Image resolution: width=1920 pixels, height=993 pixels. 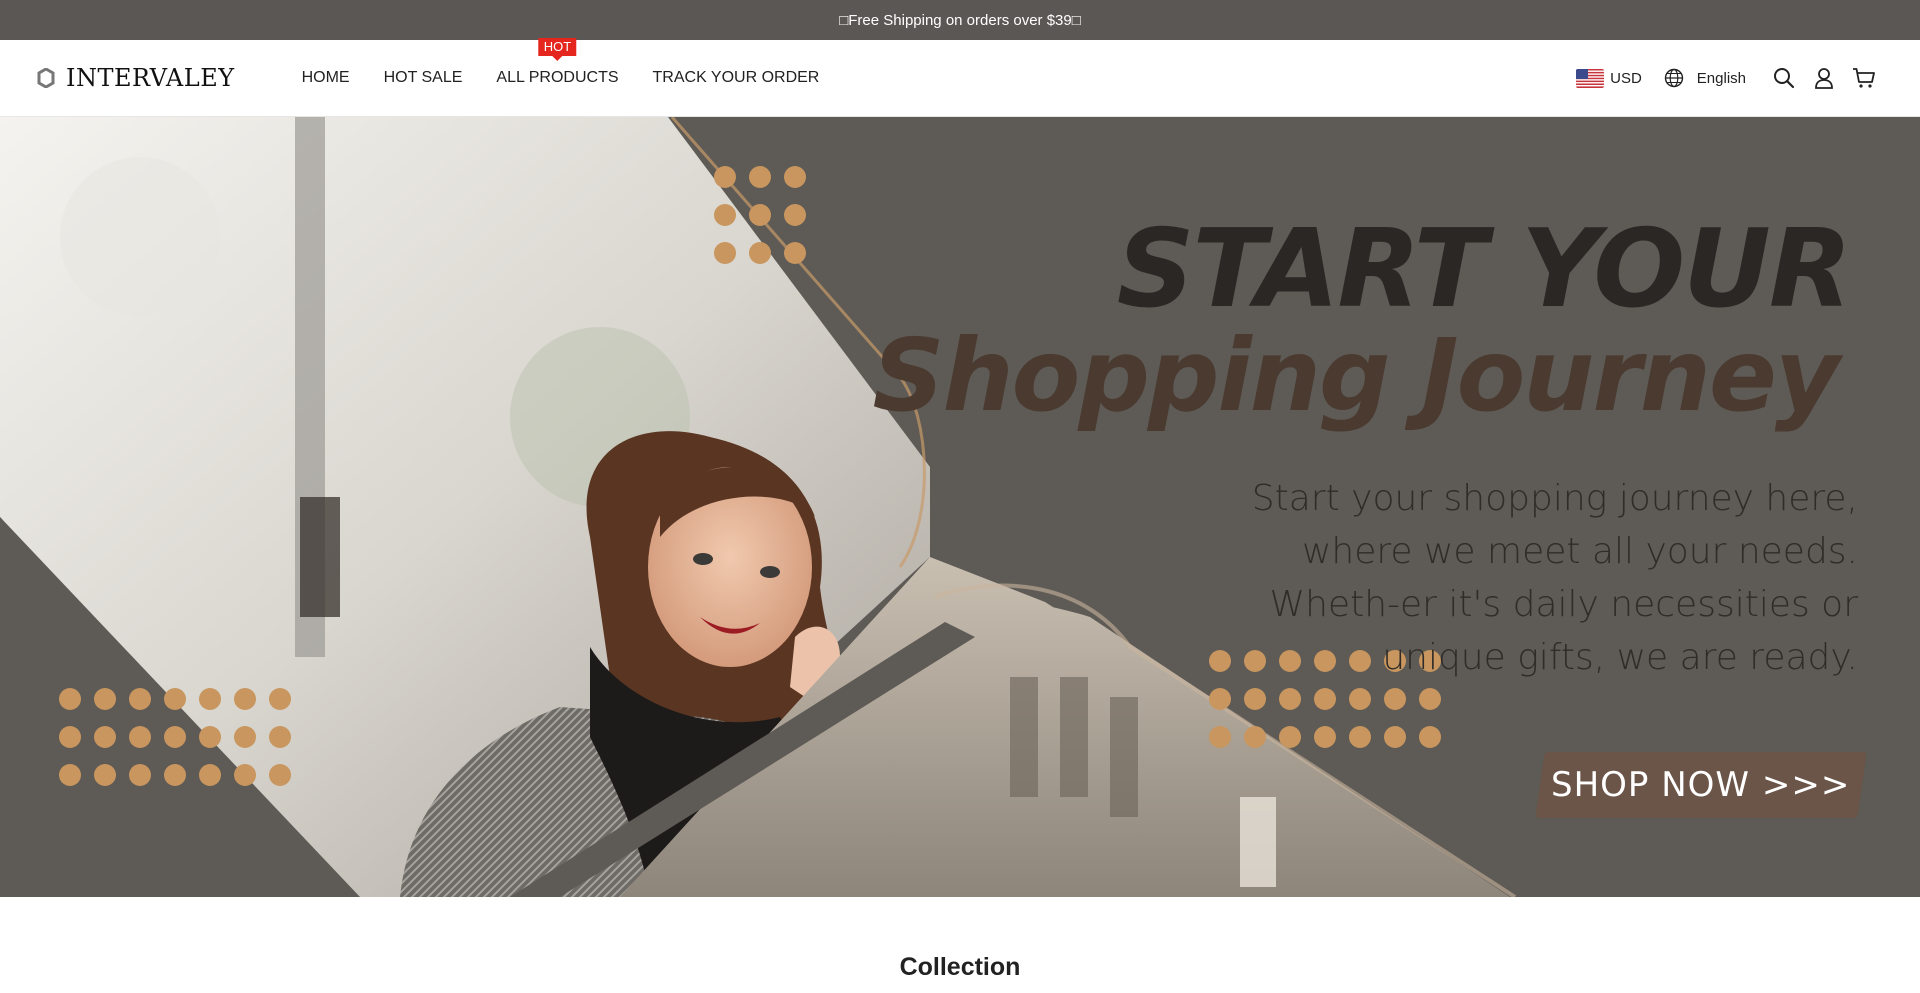 I want to click on cart-icon, so click(x=1864, y=78).